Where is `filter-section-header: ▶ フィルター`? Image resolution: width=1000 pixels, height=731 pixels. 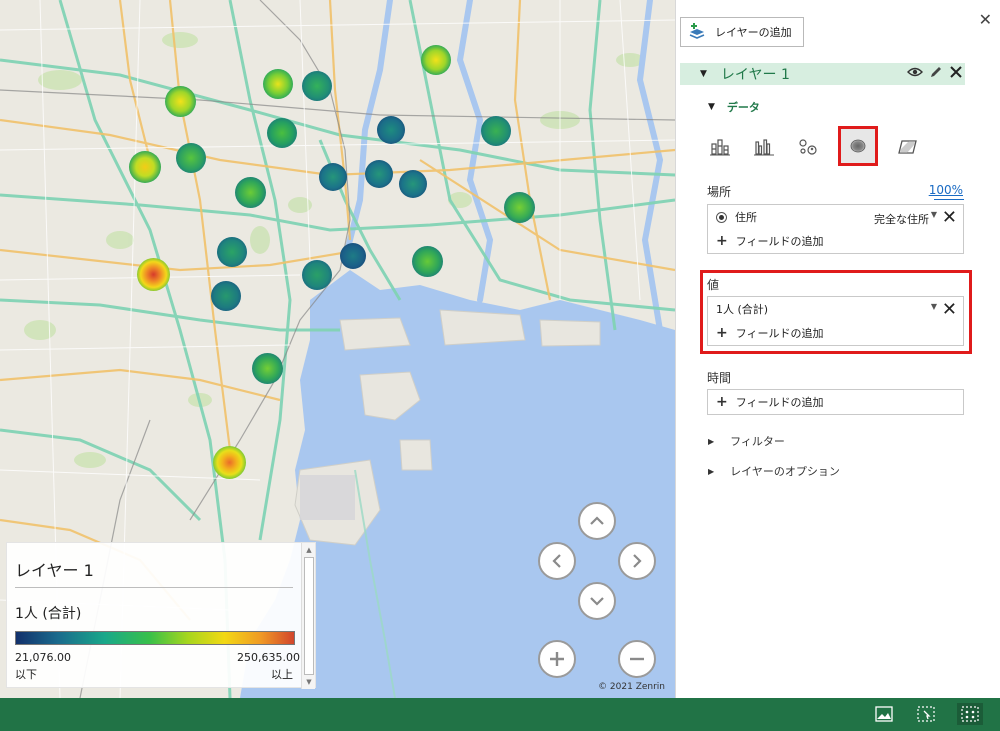 filter-section-header: ▶ フィルター is located at coordinates (746, 441).